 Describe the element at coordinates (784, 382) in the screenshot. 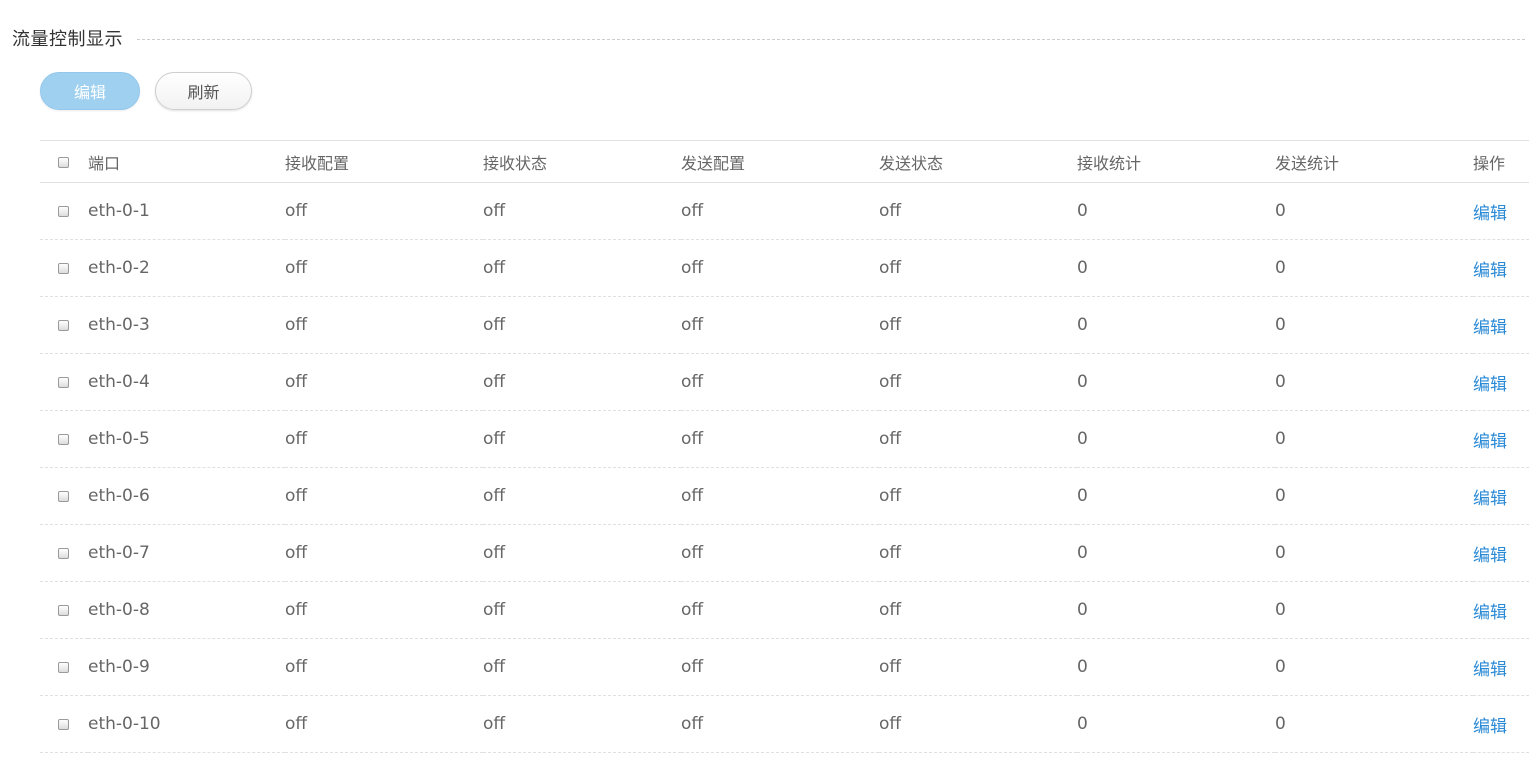

I see `table-row: eth-0-4 off off off off 0 0 编辑` at that location.